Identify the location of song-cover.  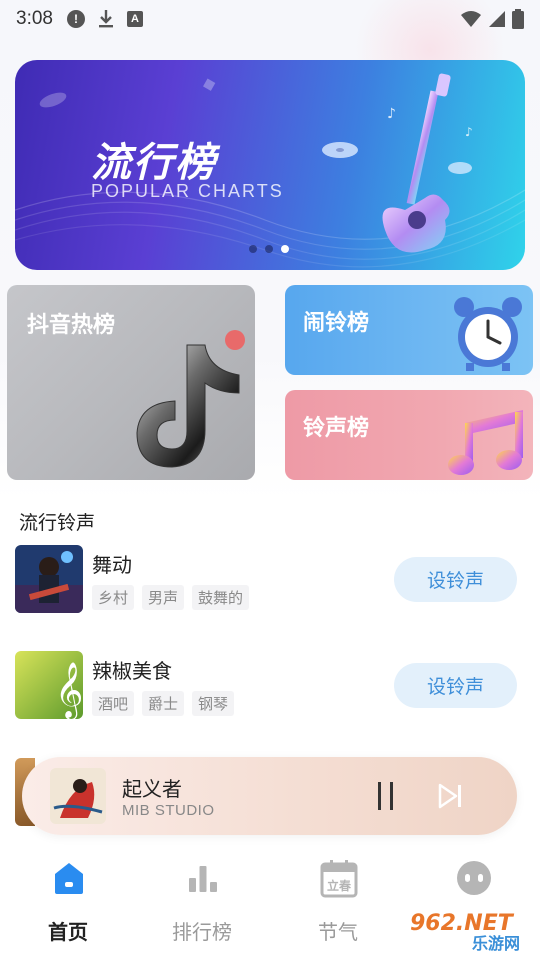
(49, 579).